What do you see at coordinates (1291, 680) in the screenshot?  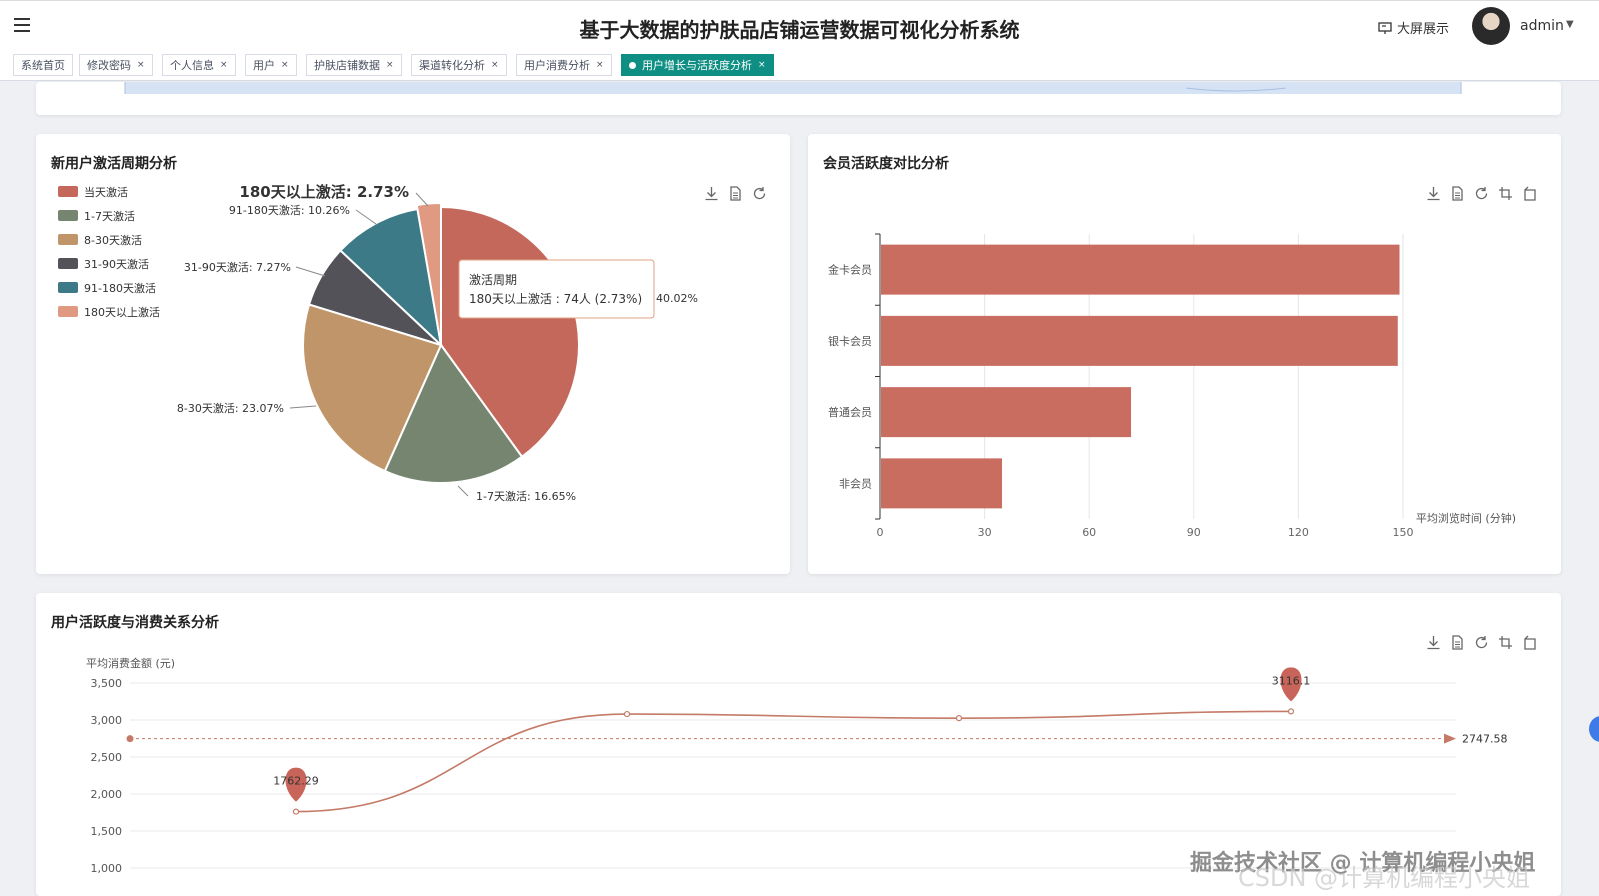 I see `max-marker-label: 3116.1` at bounding box center [1291, 680].